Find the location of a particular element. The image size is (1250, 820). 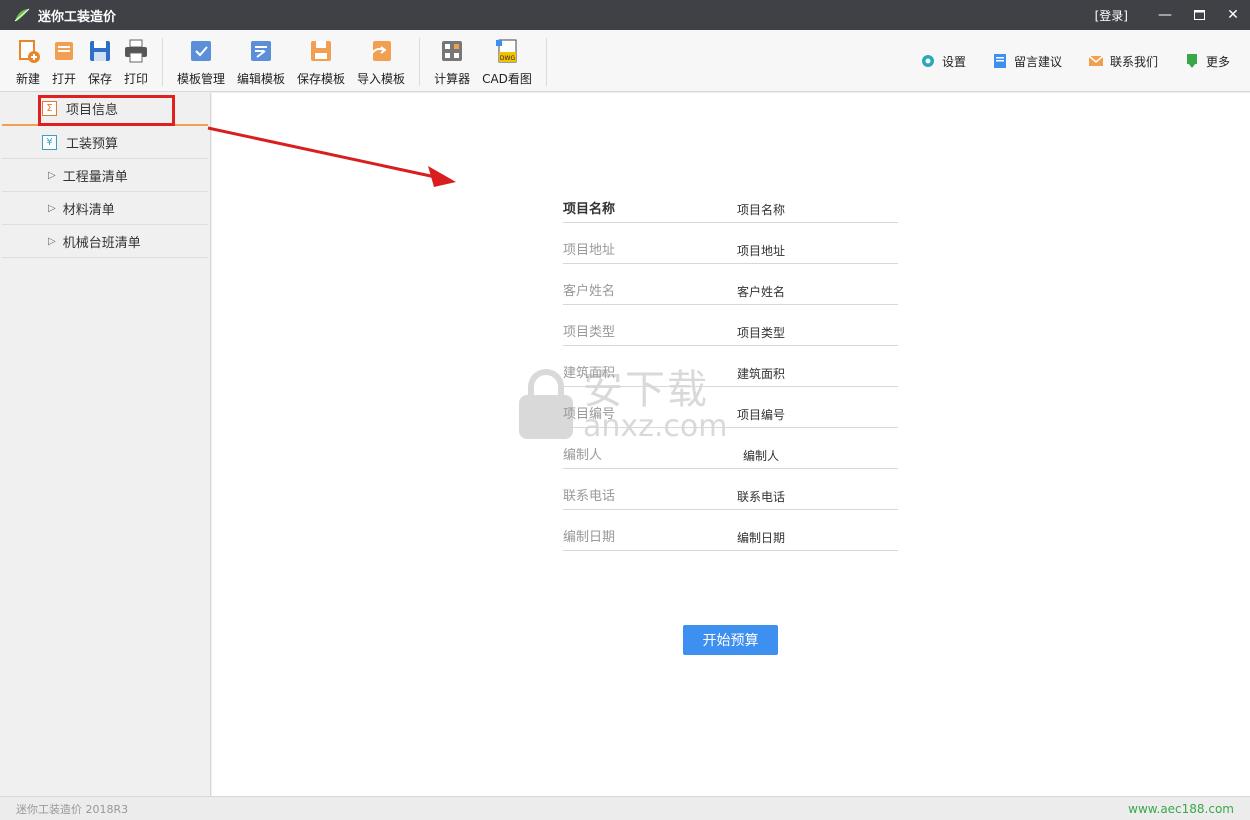

sidebar-item-quantity-list: ▷ 工程量清单 is located at coordinates (105, 175).